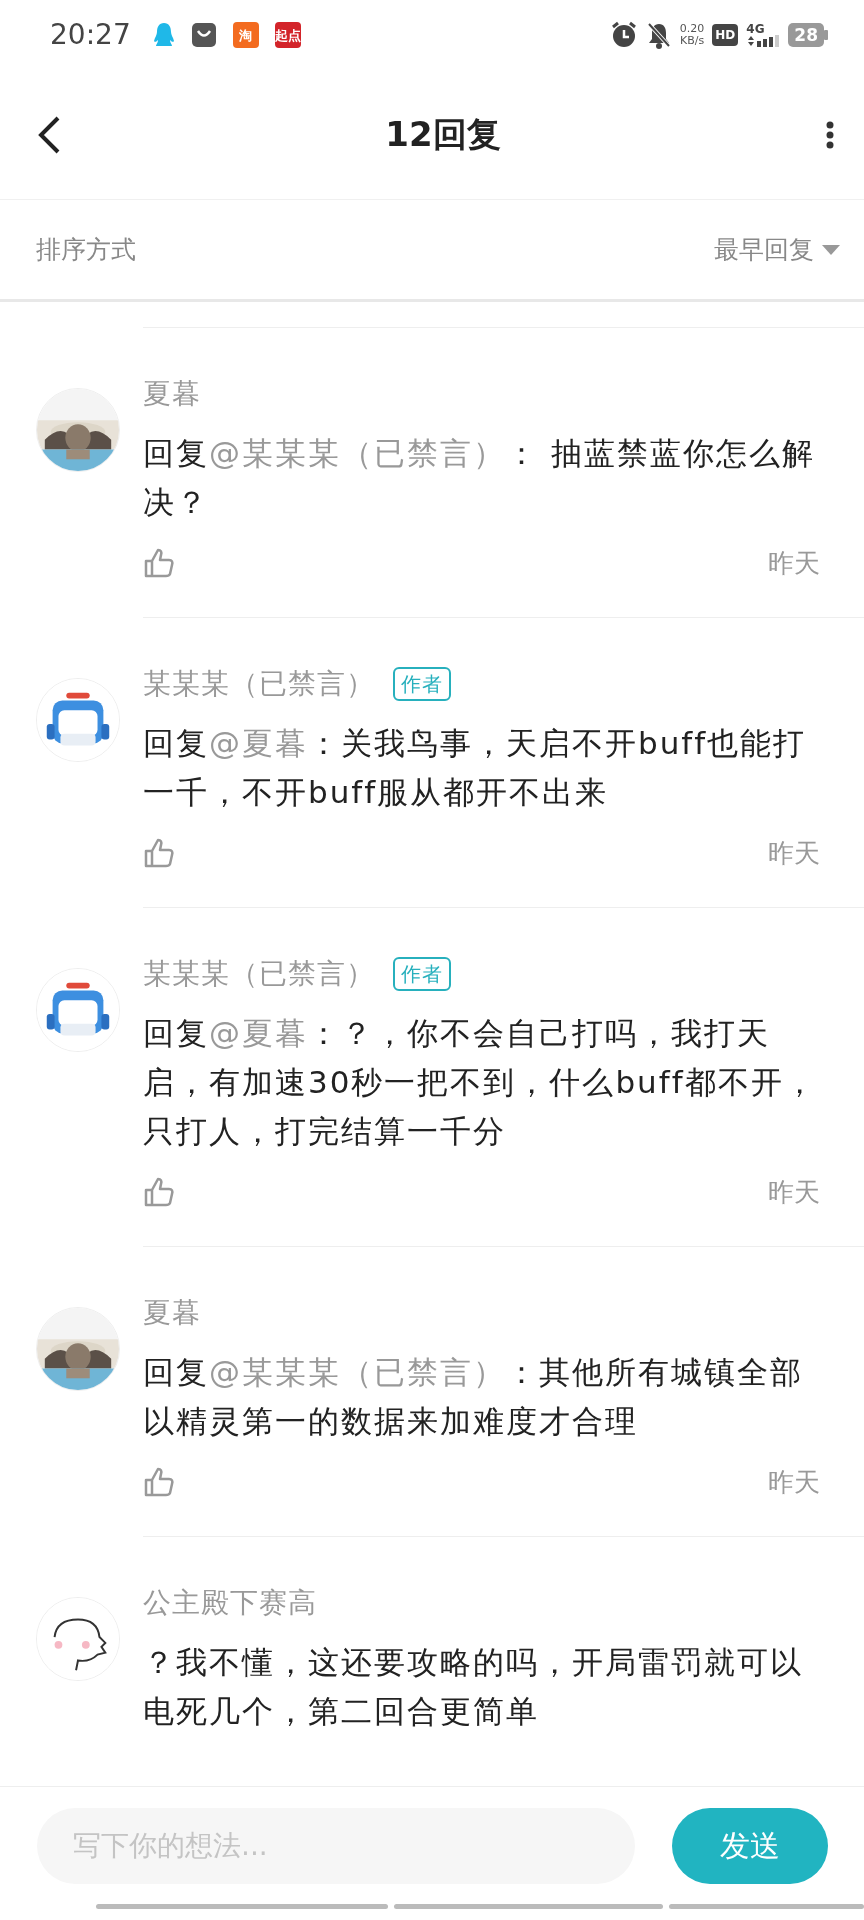 The image size is (864, 1920). Describe the element at coordinates (826, 35) in the screenshot. I see `battery-tip-icon` at that location.